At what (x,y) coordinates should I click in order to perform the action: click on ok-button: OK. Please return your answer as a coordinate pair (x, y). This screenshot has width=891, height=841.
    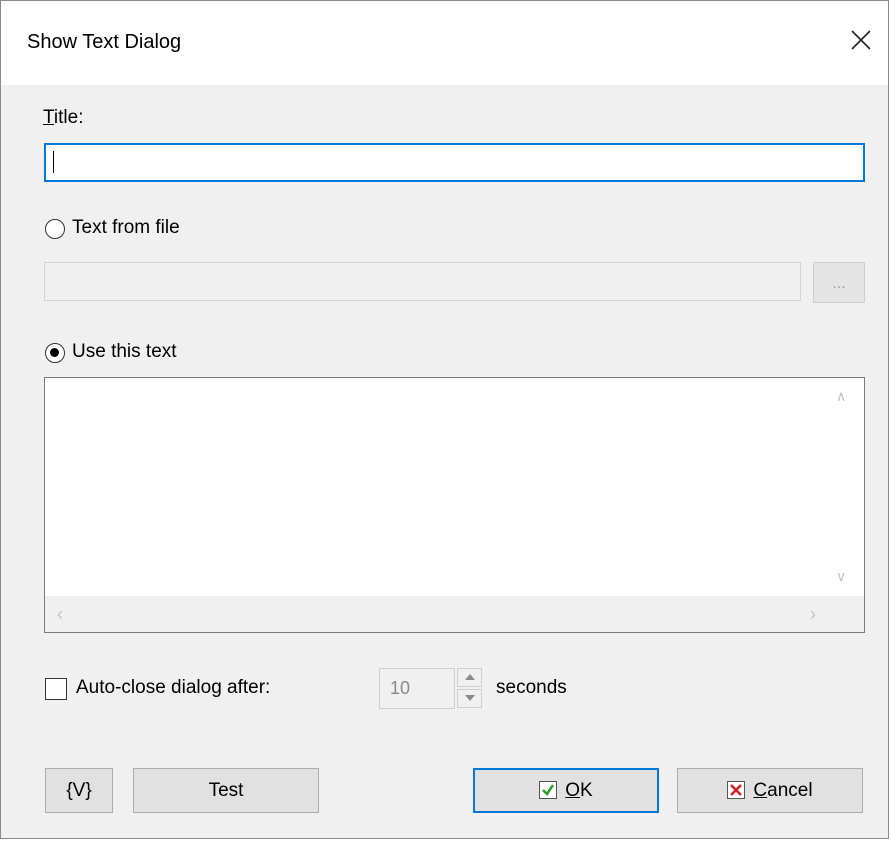
    Looking at the image, I should click on (566, 790).